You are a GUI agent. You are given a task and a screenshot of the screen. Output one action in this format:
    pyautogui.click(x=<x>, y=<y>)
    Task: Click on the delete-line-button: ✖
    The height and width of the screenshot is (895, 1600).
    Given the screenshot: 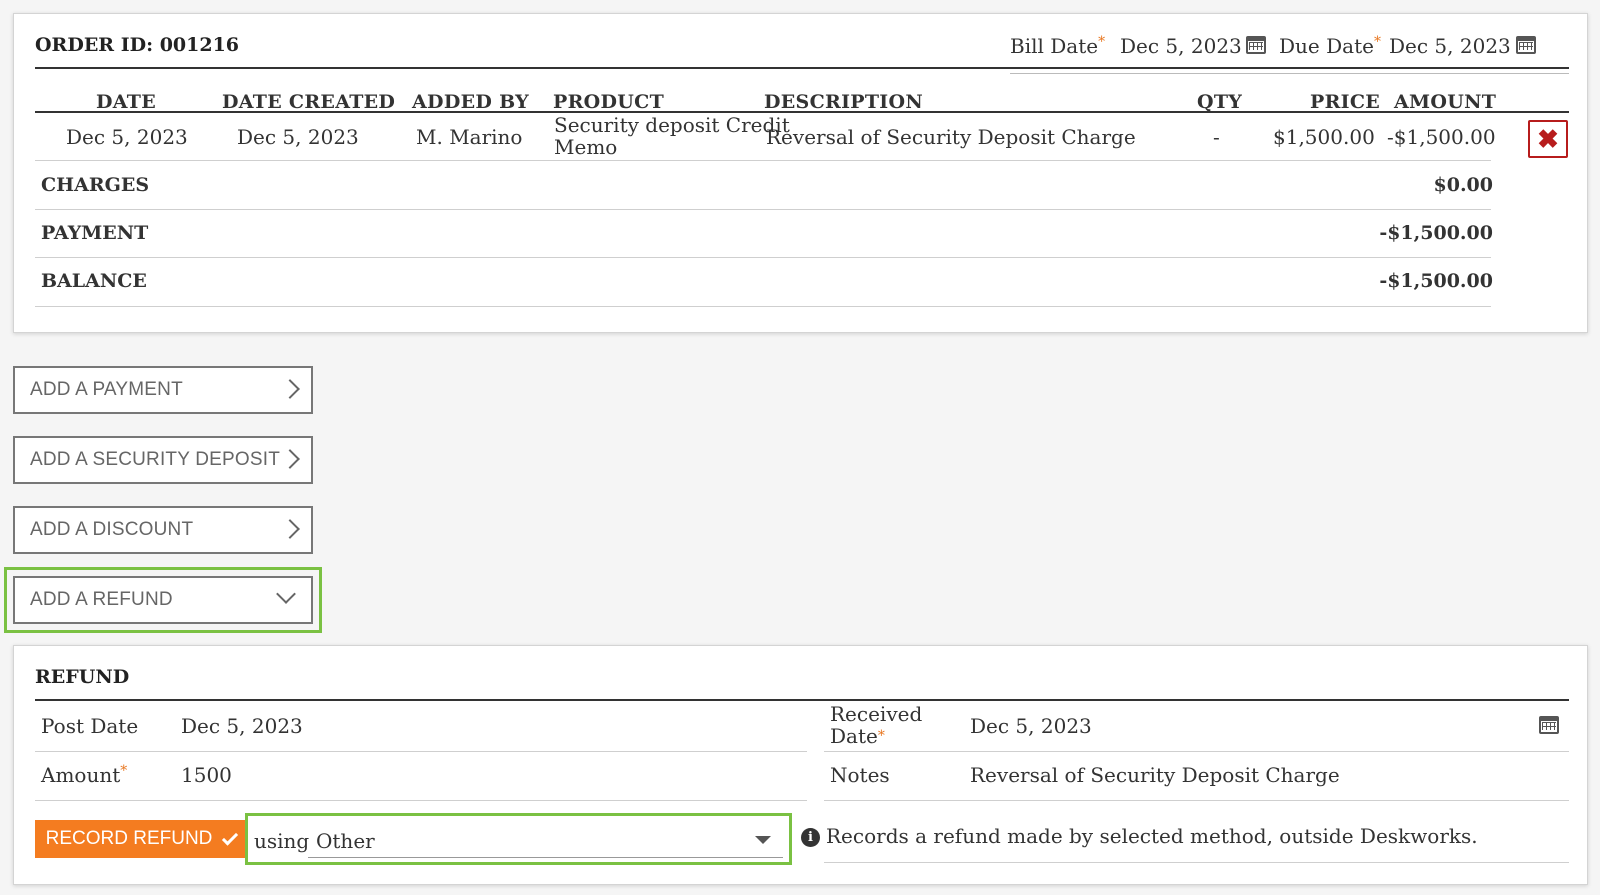 What is the action you would take?
    pyautogui.click(x=1548, y=139)
    